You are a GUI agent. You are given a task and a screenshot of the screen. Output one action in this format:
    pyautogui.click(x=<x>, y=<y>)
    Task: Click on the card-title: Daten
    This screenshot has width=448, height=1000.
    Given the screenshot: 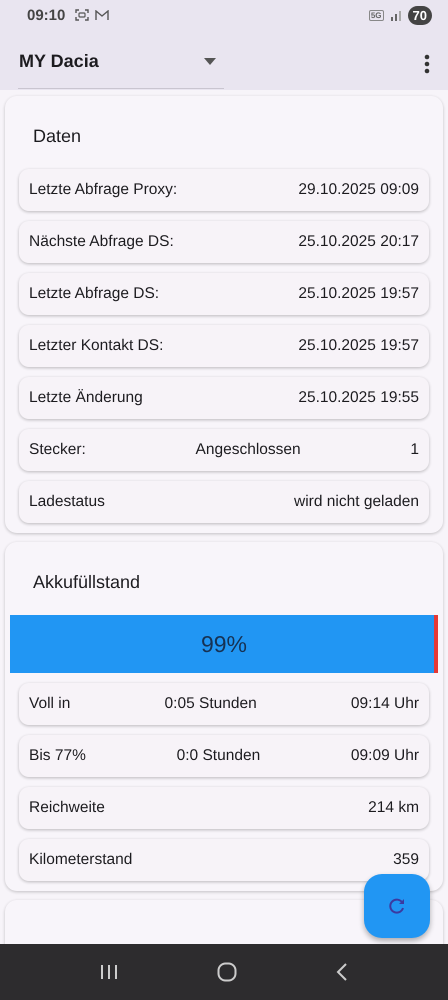 What is the action you would take?
    pyautogui.click(x=57, y=136)
    